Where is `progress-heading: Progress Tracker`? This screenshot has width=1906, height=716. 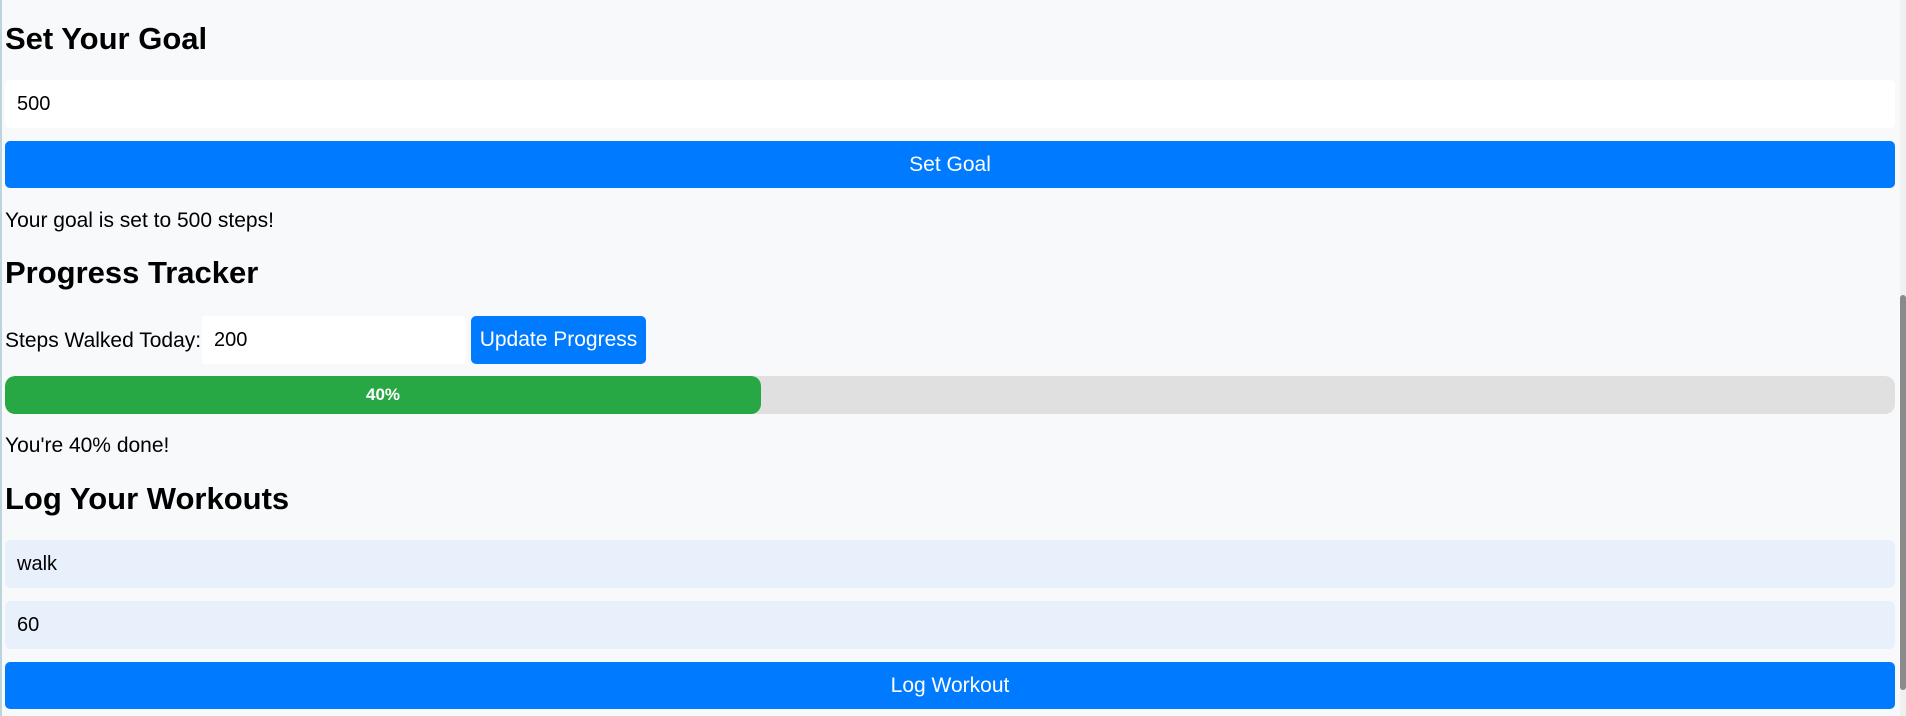
progress-heading: Progress Tracker is located at coordinates (132, 272).